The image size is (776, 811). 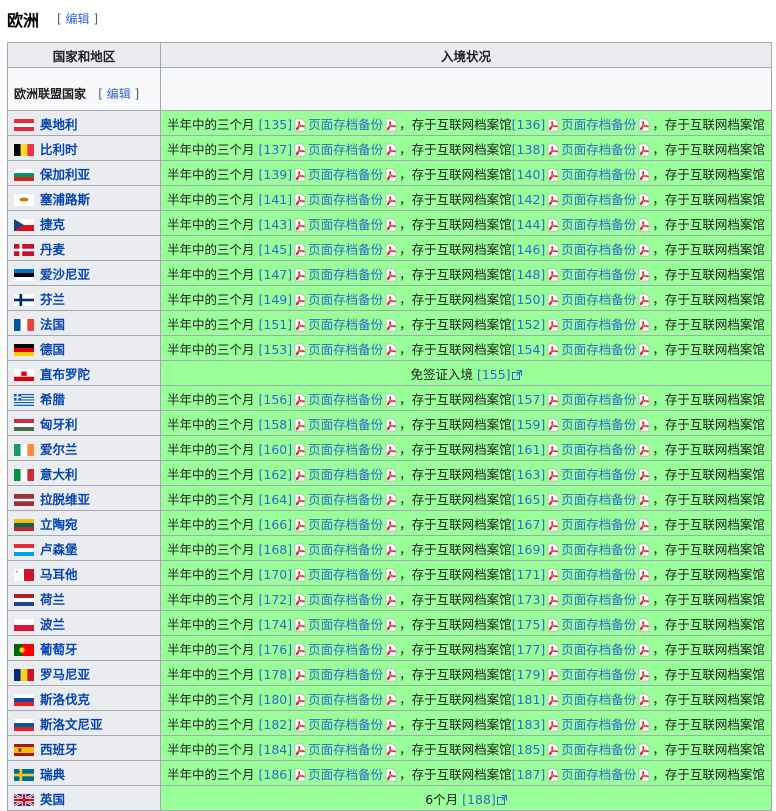 What do you see at coordinates (65, 274) in the screenshot?
I see `country-link: 爱沙尼亚` at bounding box center [65, 274].